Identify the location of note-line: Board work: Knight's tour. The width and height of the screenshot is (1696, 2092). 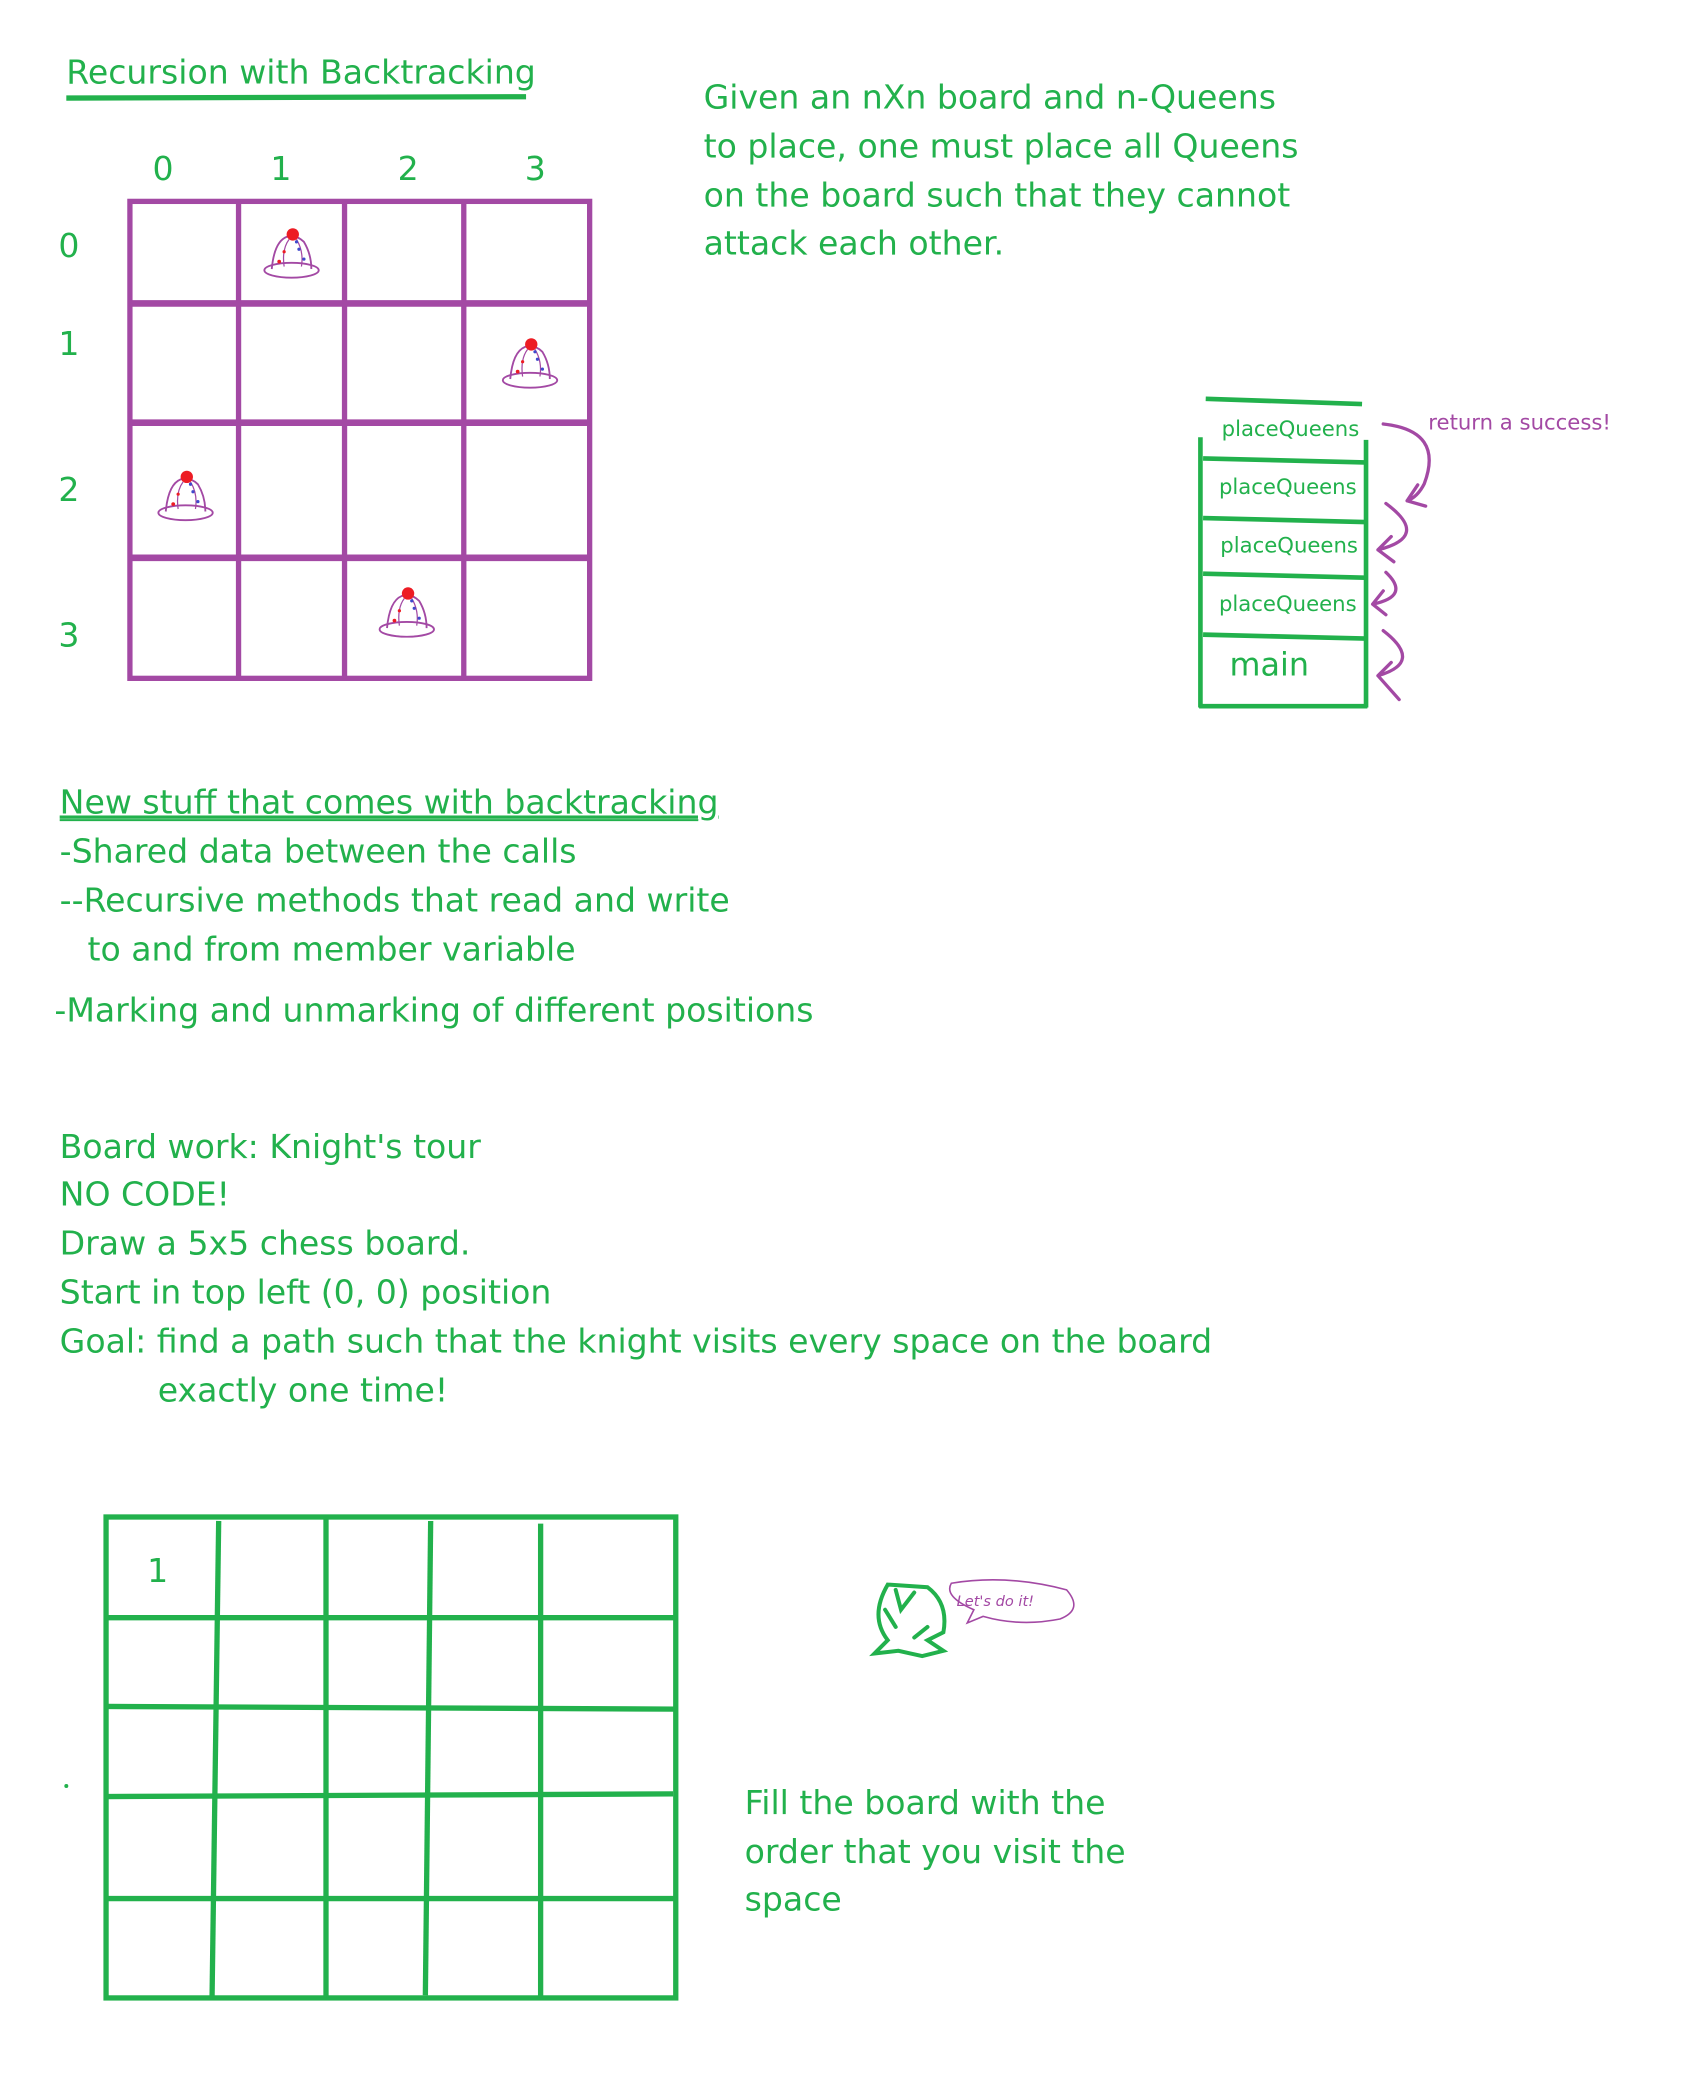
(271, 1146).